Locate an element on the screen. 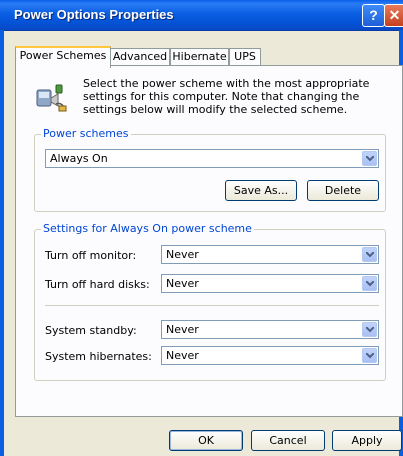 This screenshot has width=403, height=456. turn-off-hard-disks-select: Never is located at coordinates (270, 283).